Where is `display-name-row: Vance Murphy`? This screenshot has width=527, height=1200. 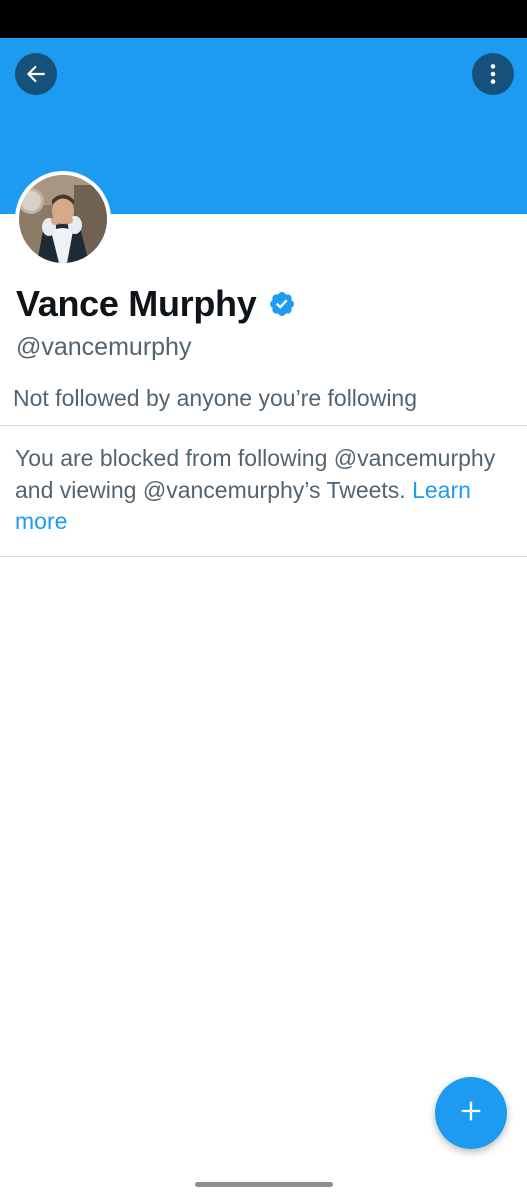
display-name-row: Vance Murphy is located at coordinates (156, 304).